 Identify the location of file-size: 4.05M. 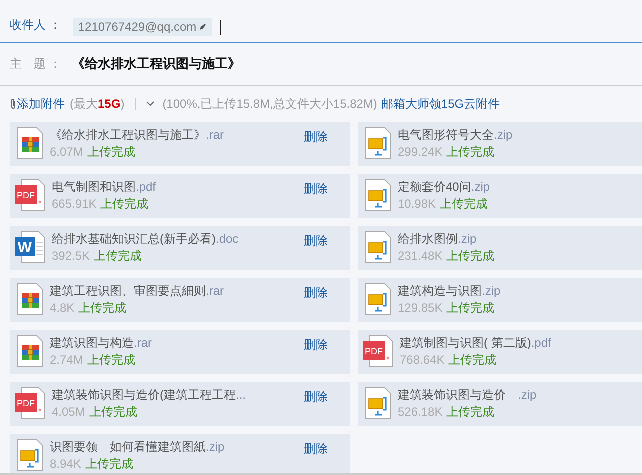
(69, 412).